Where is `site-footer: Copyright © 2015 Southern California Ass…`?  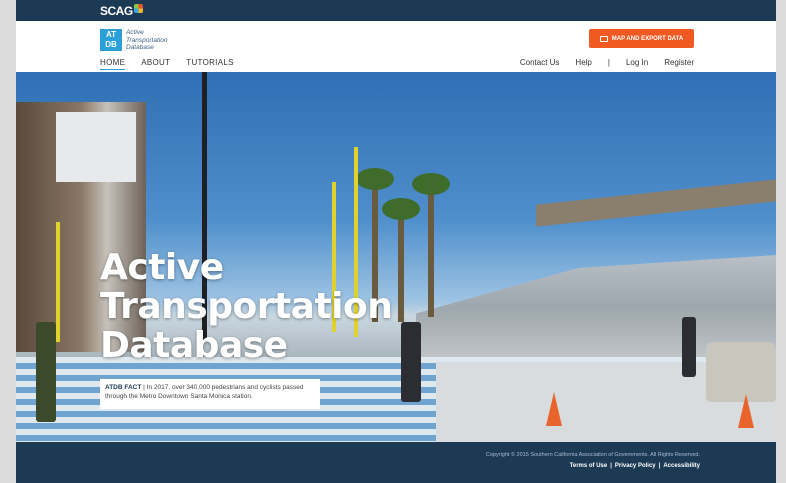
site-footer: Copyright © 2015 Southern California Ass… is located at coordinates (396, 462).